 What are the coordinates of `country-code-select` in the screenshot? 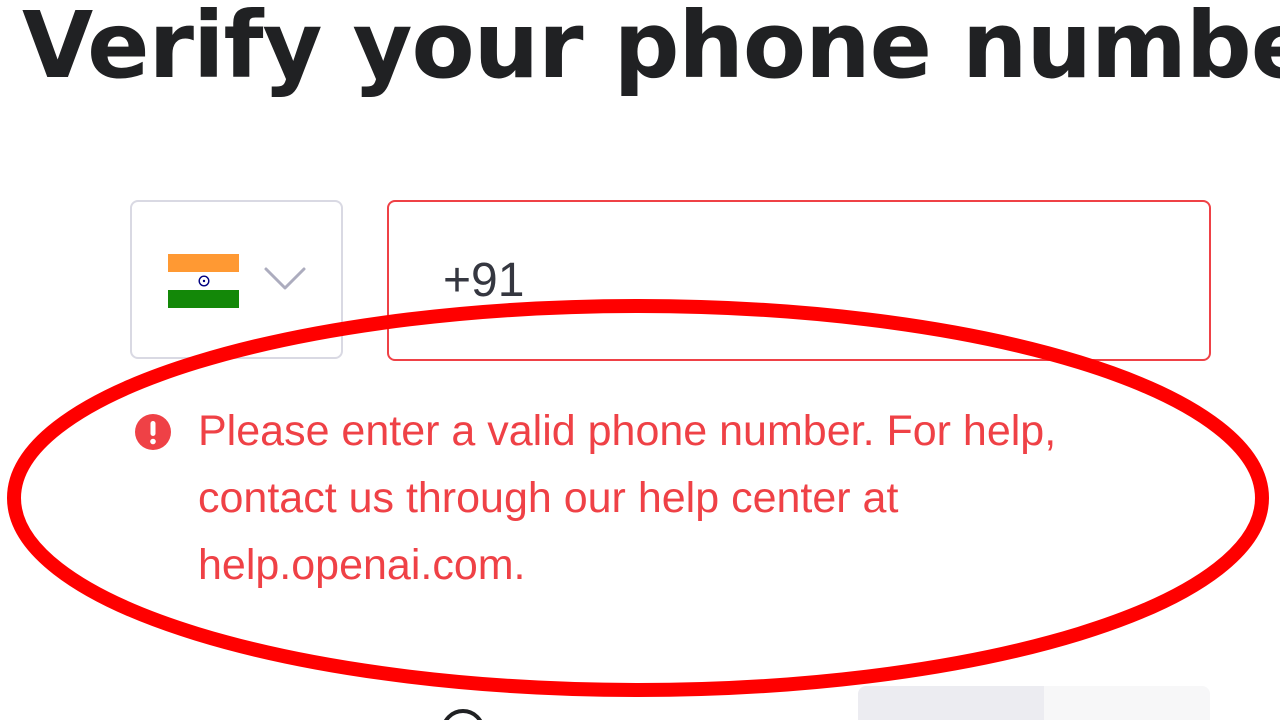 It's located at (236, 279).